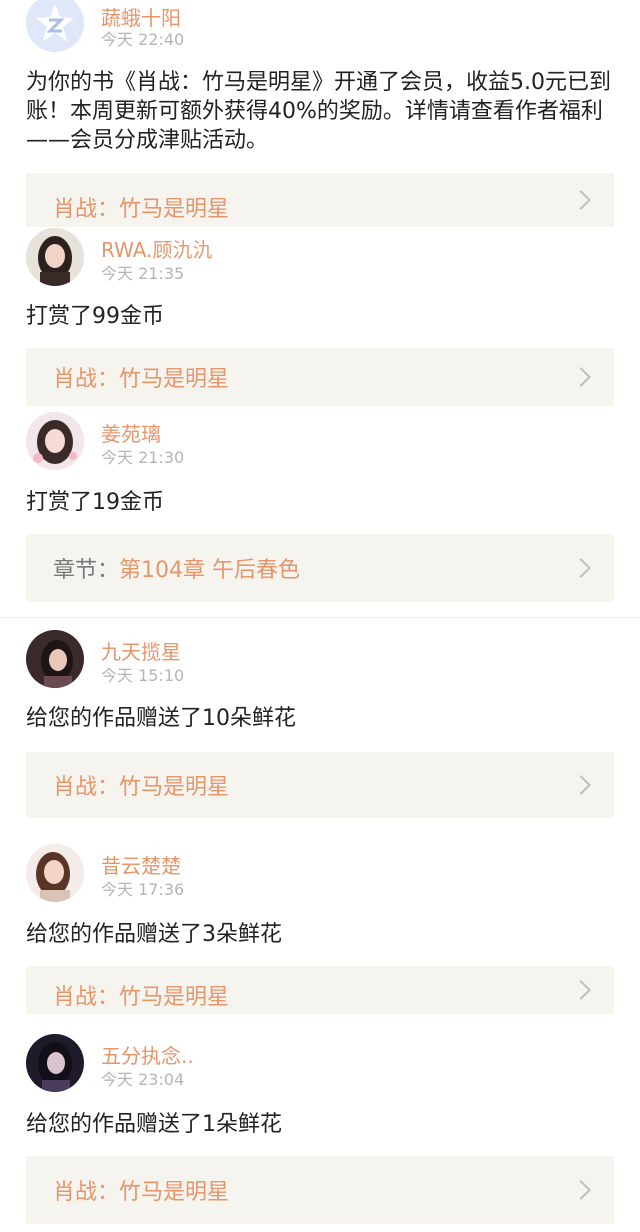 This screenshot has height=1232, width=640. I want to click on sender-name: RWA.顾氿氿, so click(156, 248).